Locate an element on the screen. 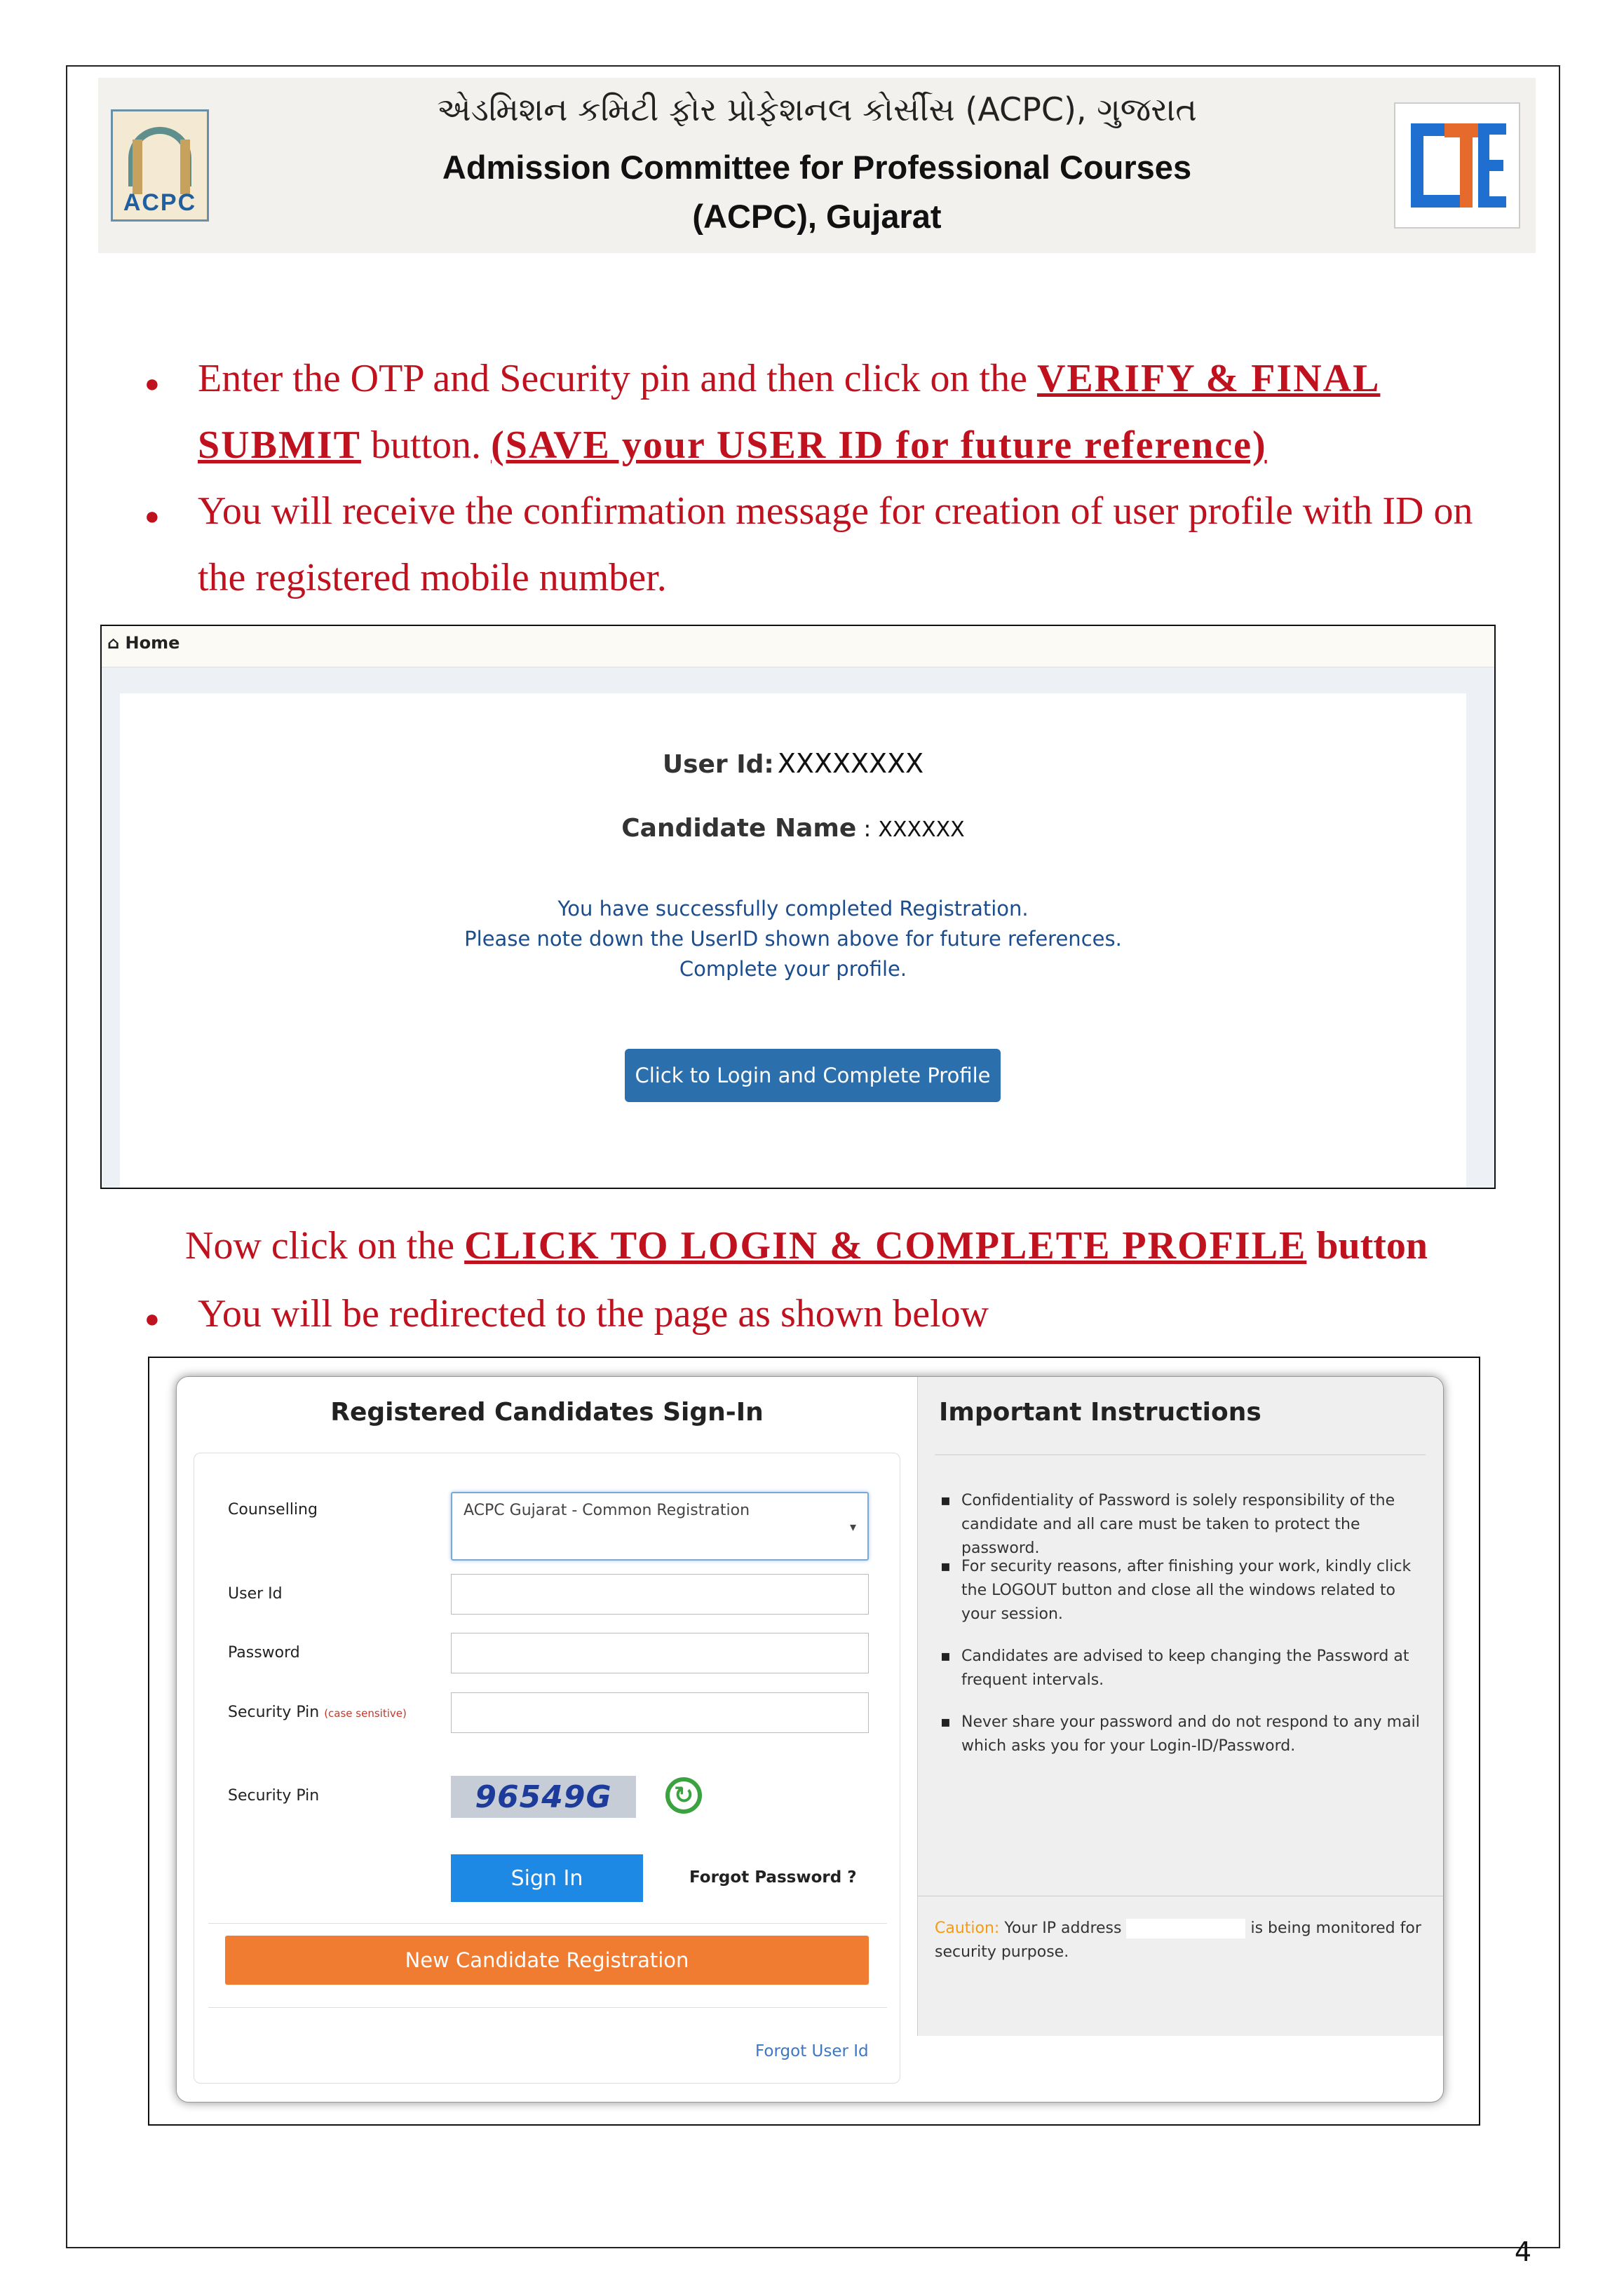 The image size is (1624, 2296). password-input is located at coordinates (660, 1653).